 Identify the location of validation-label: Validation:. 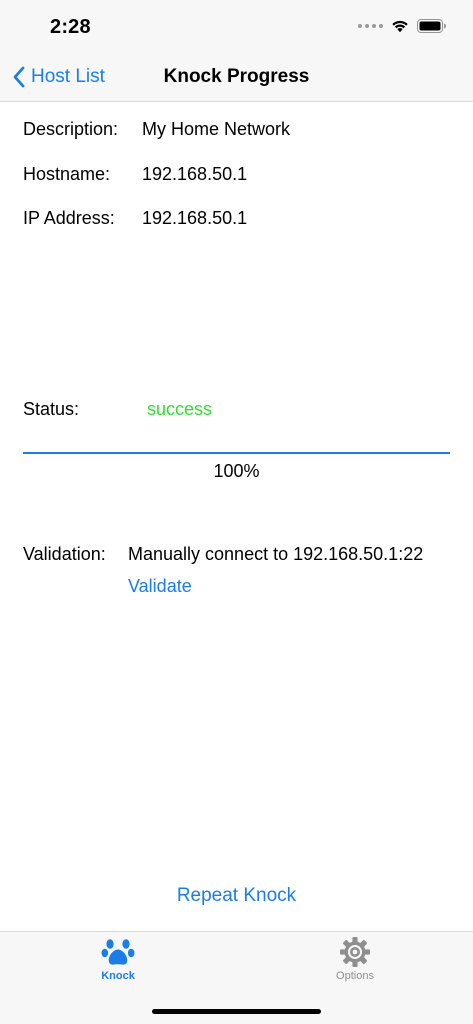
(64, 554).